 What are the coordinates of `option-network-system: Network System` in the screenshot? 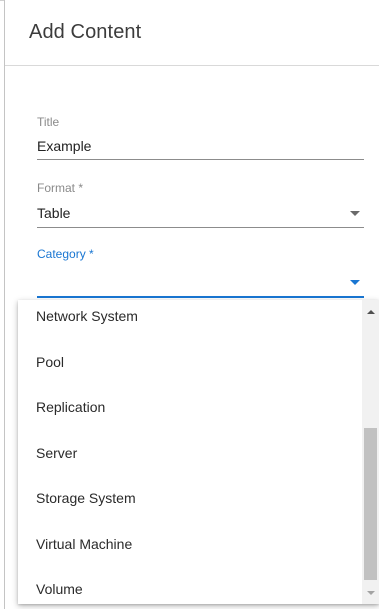 It's located at (190, 320).